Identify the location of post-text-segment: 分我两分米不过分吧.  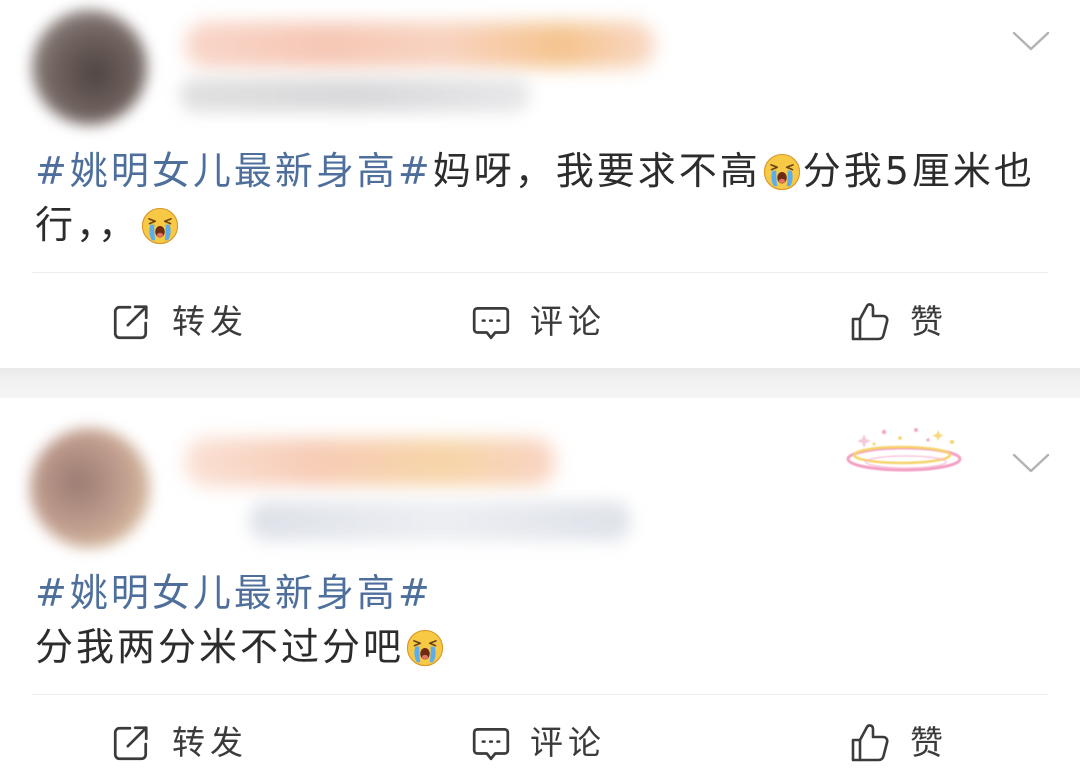
(220, 647).